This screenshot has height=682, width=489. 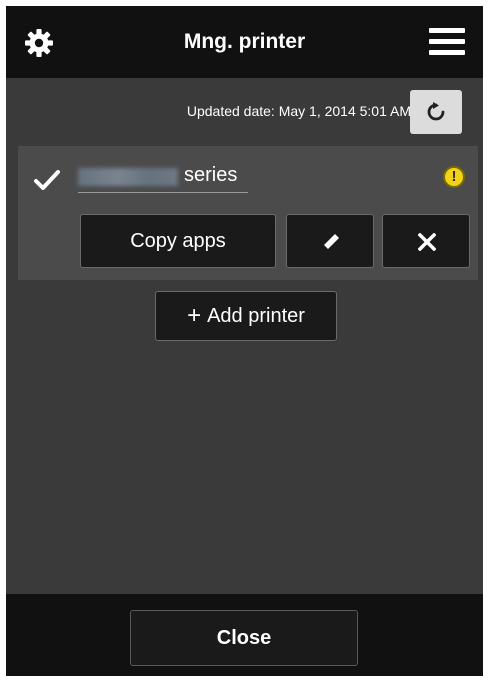 I want to click on delete-printer-button, so click(x=426, y=241).